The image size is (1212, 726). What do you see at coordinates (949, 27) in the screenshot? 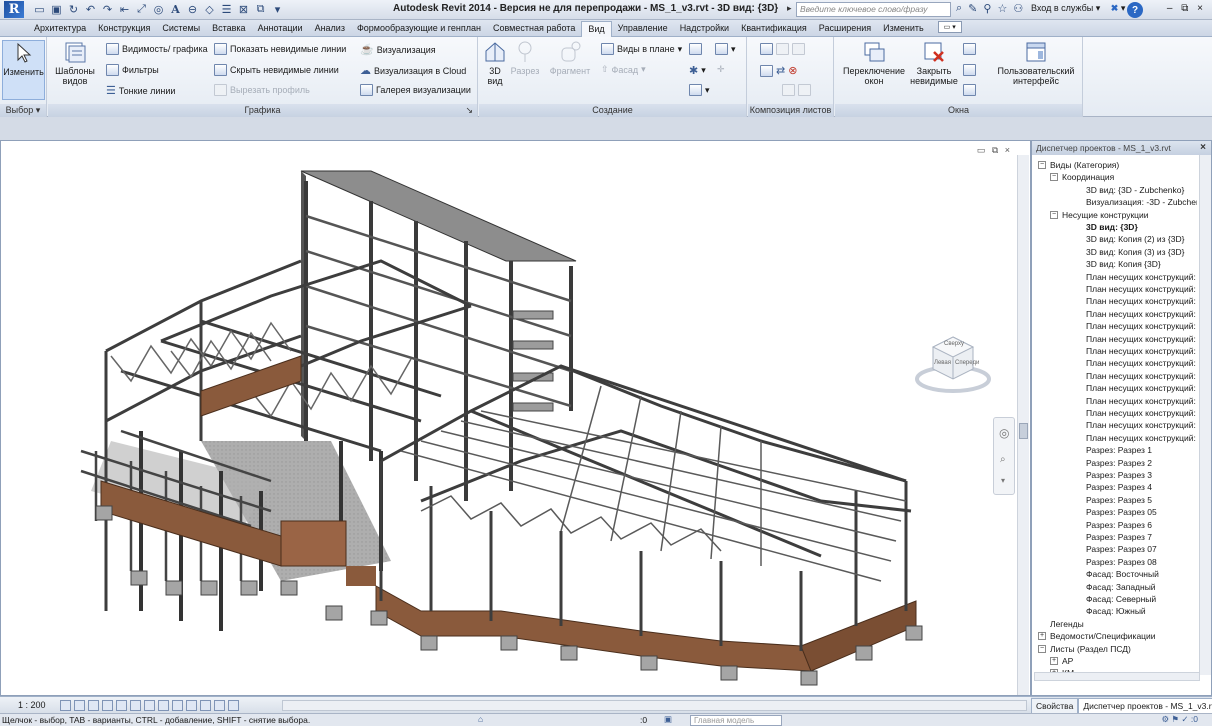
I see `ribbon-minimize-toggle: ▭ ▾` at bounding box center [949, 27].